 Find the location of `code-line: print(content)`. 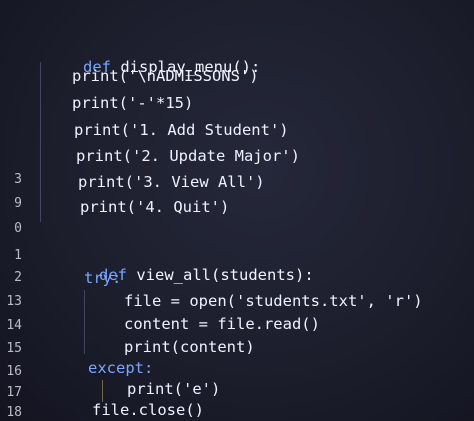

code-line: print(content) is located at coordinates (189, 347).